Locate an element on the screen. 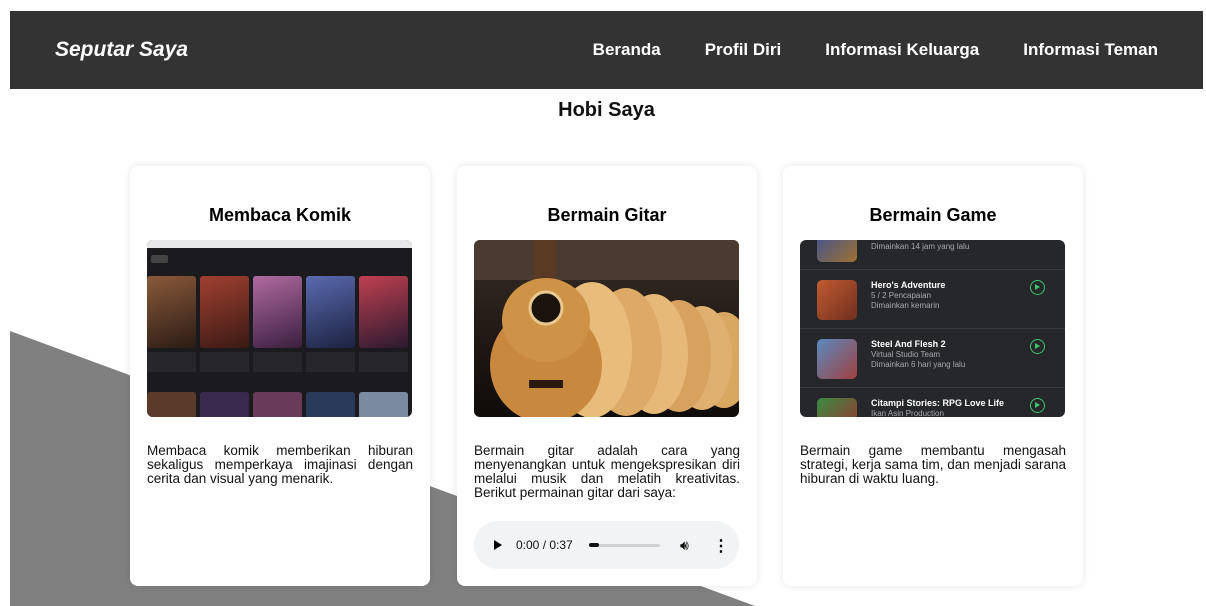  comic-covers is located at coordinates (279, 312).